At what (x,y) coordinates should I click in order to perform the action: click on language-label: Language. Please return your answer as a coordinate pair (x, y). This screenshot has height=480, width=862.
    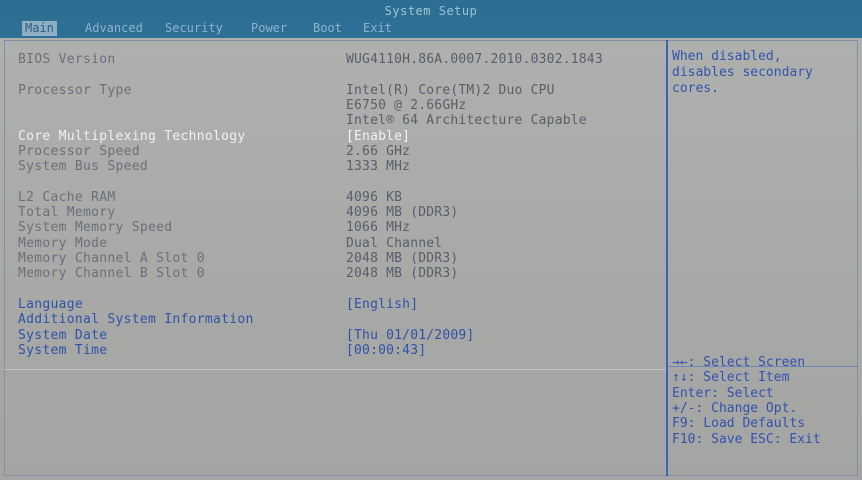
    Looking at the image, I should click on (50, 304).